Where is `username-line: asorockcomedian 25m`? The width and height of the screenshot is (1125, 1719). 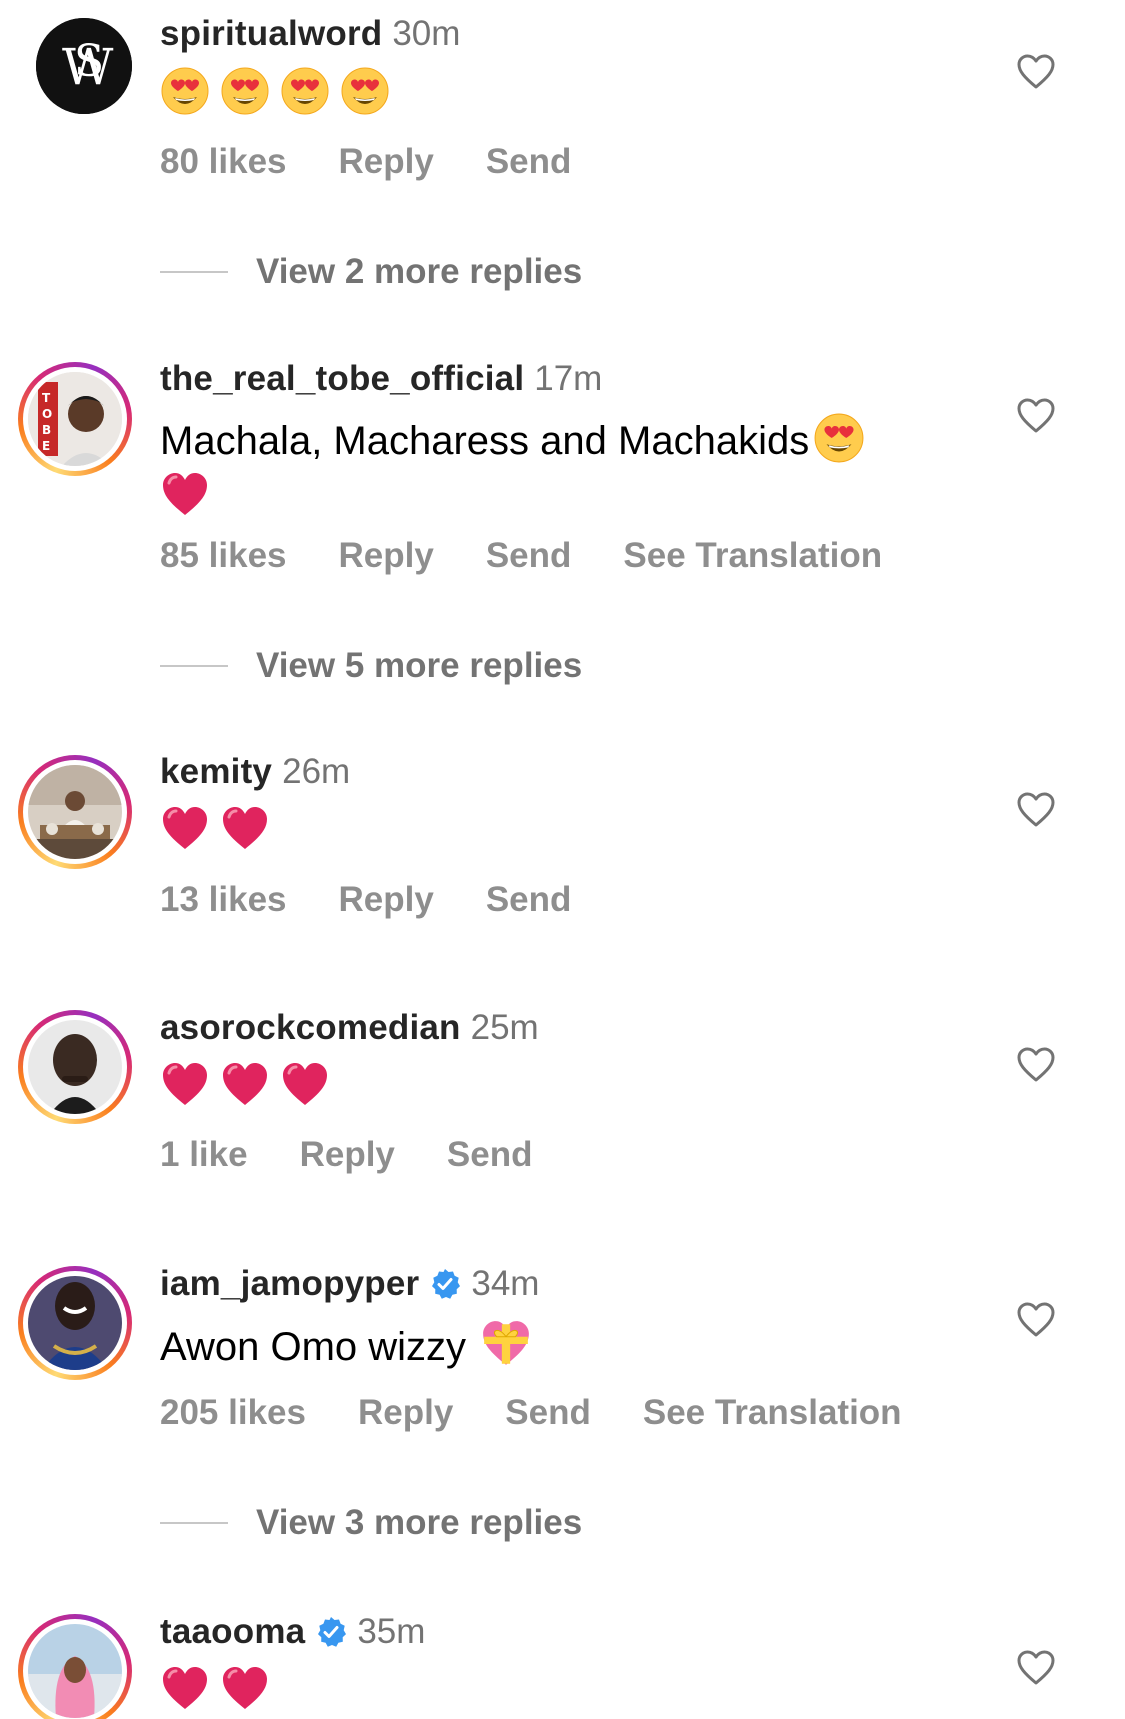 username-line: asorockcomedian 25m is located at coordinates (349, 1028).